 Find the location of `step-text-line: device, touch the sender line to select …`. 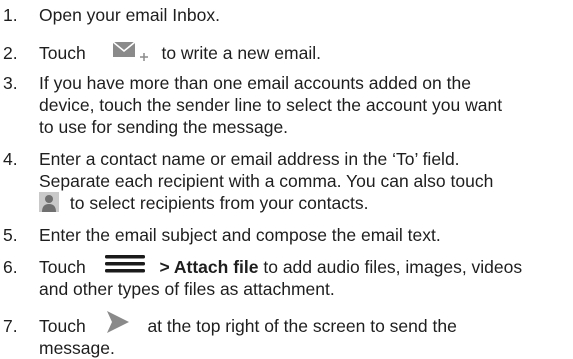

step-text-line: device, touch the sender line to select … is located at coordinates (271, 105).